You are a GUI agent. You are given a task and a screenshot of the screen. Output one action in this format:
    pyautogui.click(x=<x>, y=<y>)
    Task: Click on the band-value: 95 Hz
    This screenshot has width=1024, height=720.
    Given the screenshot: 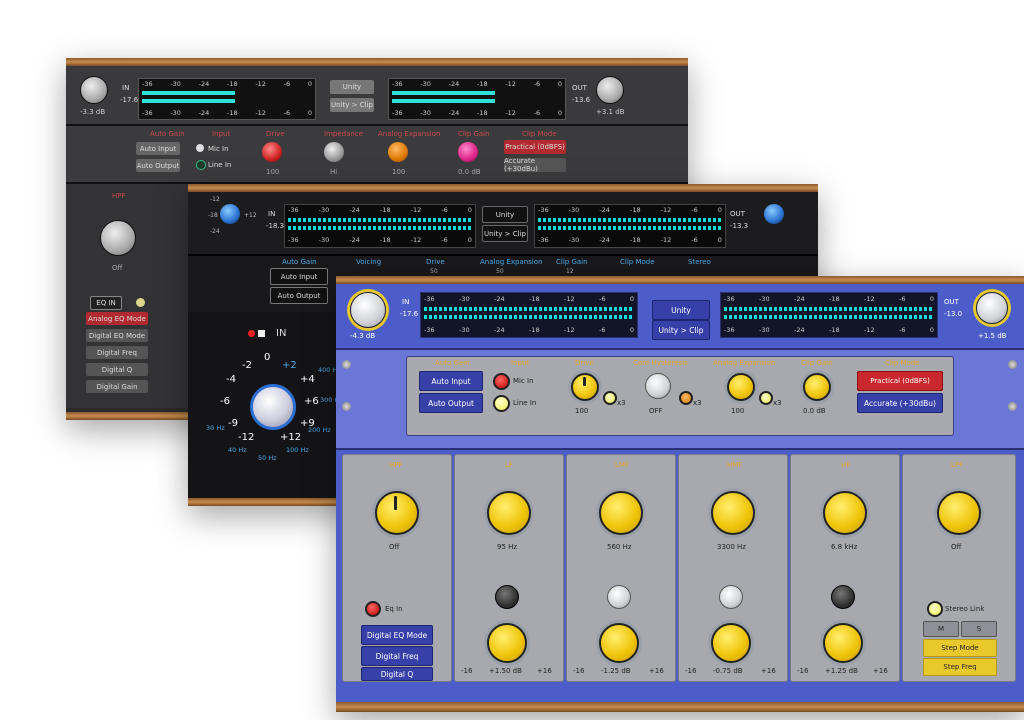 What is the action you would take?
    pyautogui.click(x=507, y=547)
    